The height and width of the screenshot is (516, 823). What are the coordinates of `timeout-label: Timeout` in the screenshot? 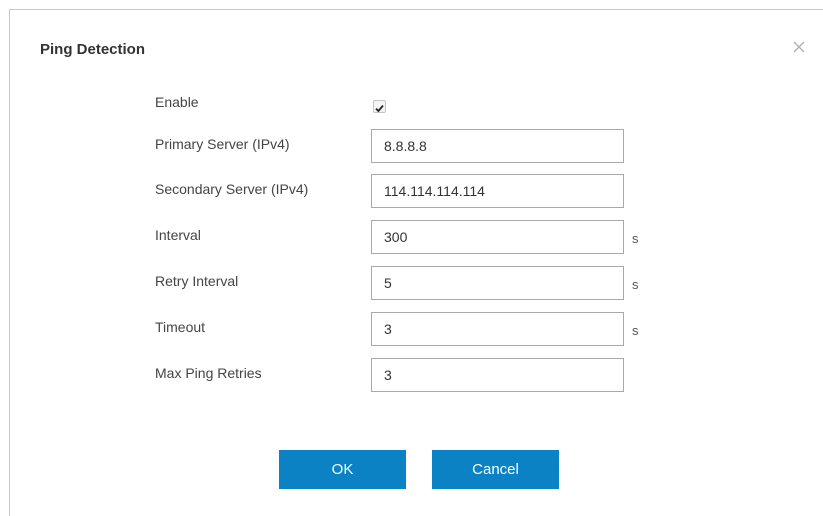 It's located at (180, 327).